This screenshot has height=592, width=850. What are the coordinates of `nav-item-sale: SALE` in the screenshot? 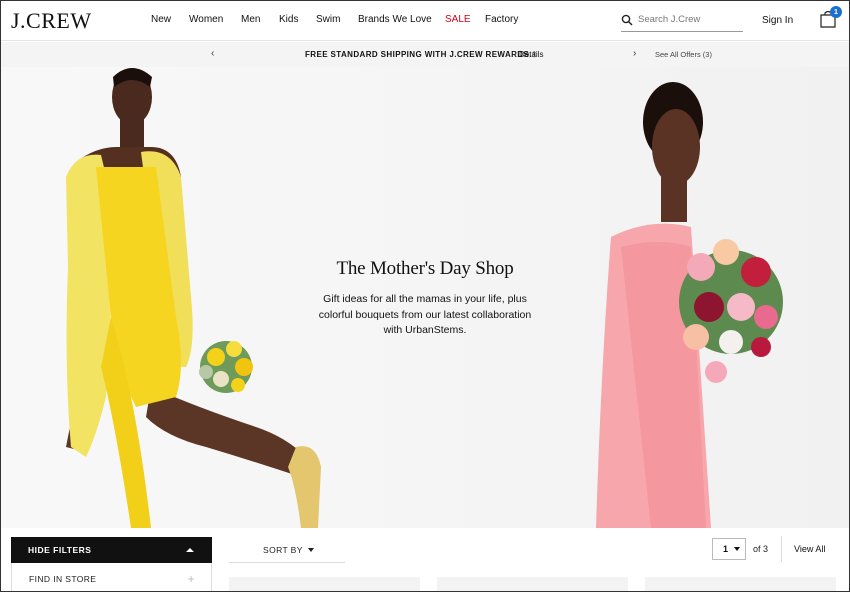 It's located at (458, 19).